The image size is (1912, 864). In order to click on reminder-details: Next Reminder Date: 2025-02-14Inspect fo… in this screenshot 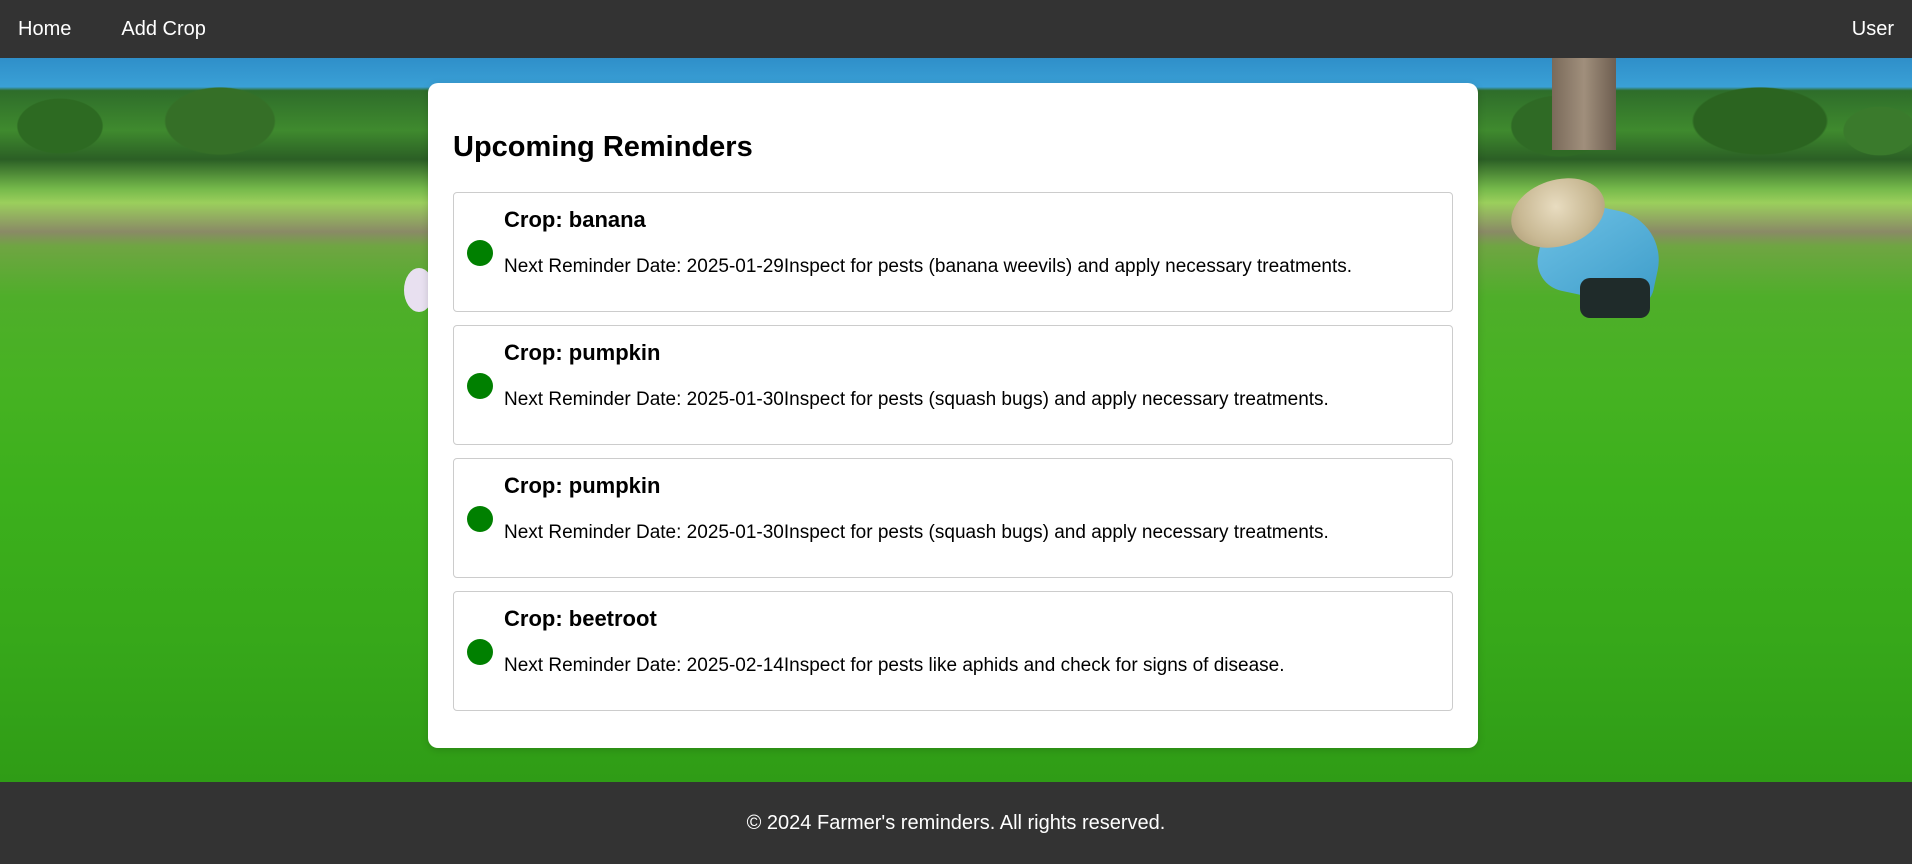, I will do `click(894, 665)`.